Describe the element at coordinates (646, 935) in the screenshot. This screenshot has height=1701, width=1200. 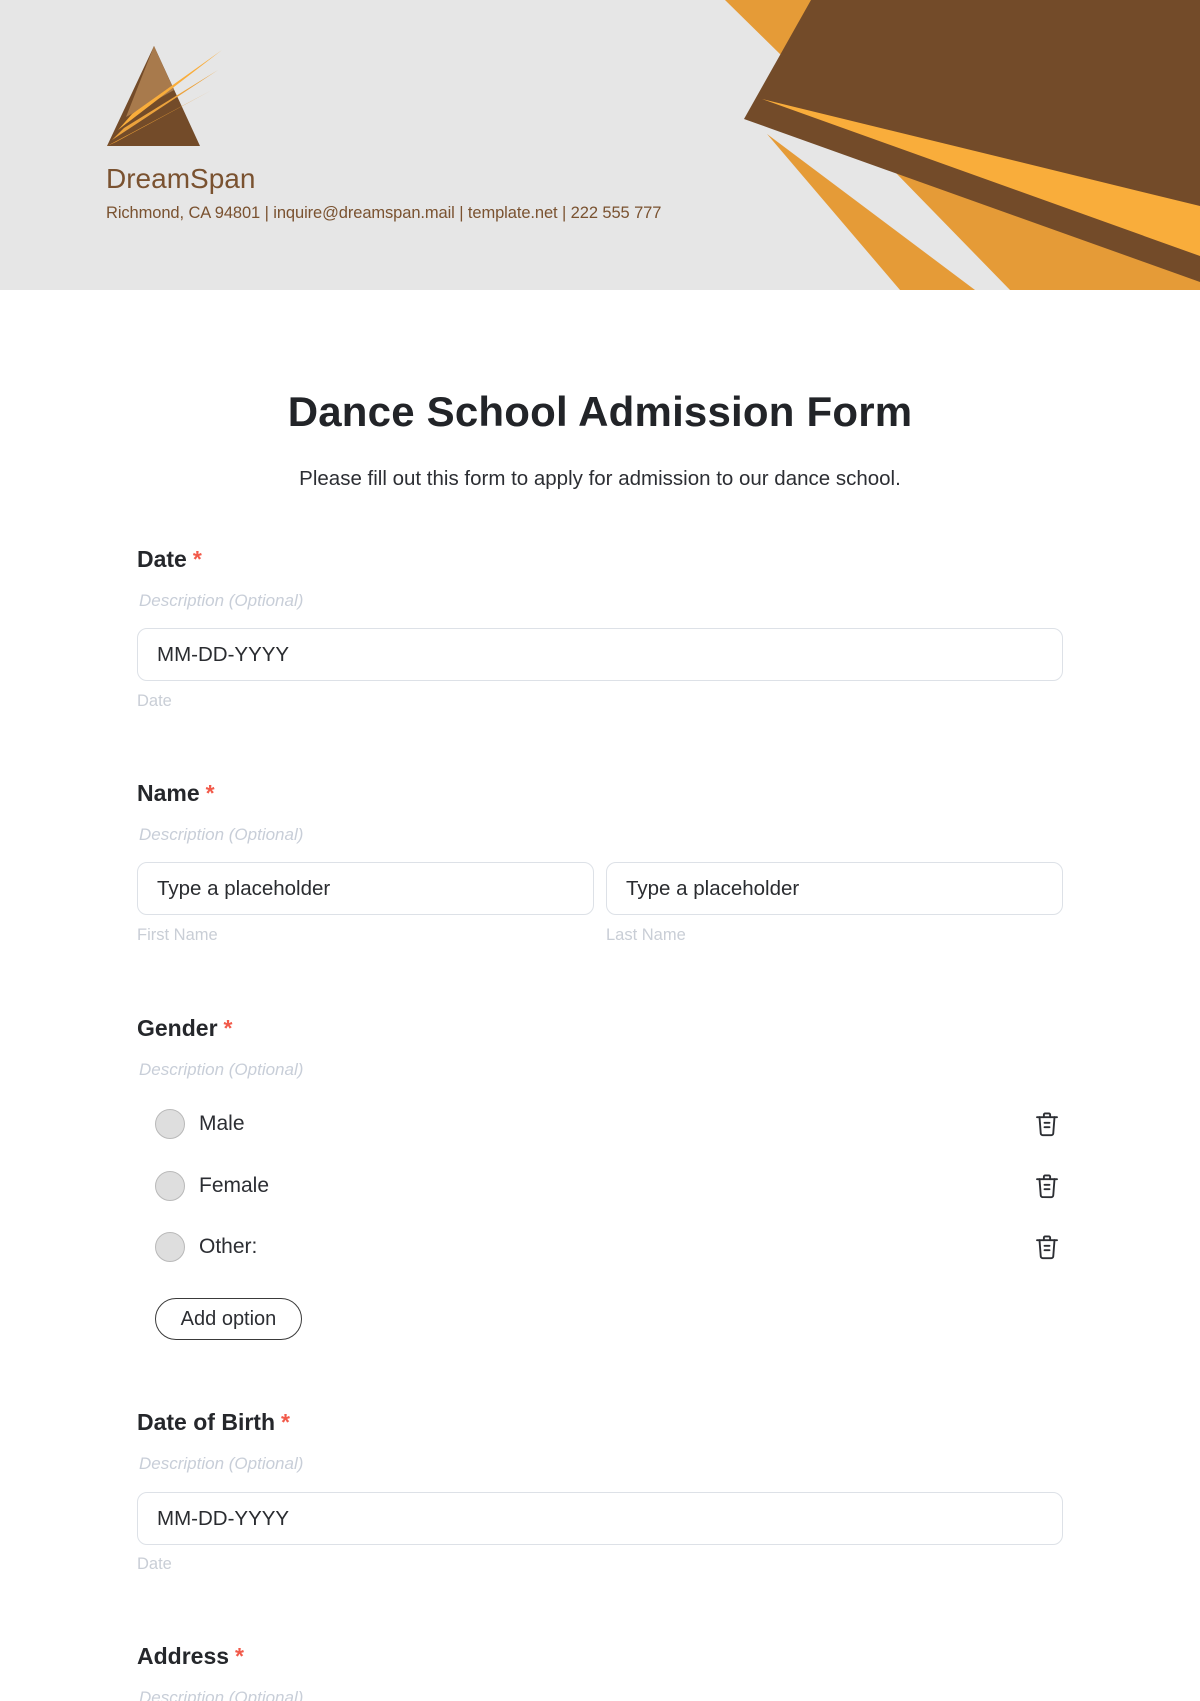
I see `last-name-helper: Last Name` at that location.